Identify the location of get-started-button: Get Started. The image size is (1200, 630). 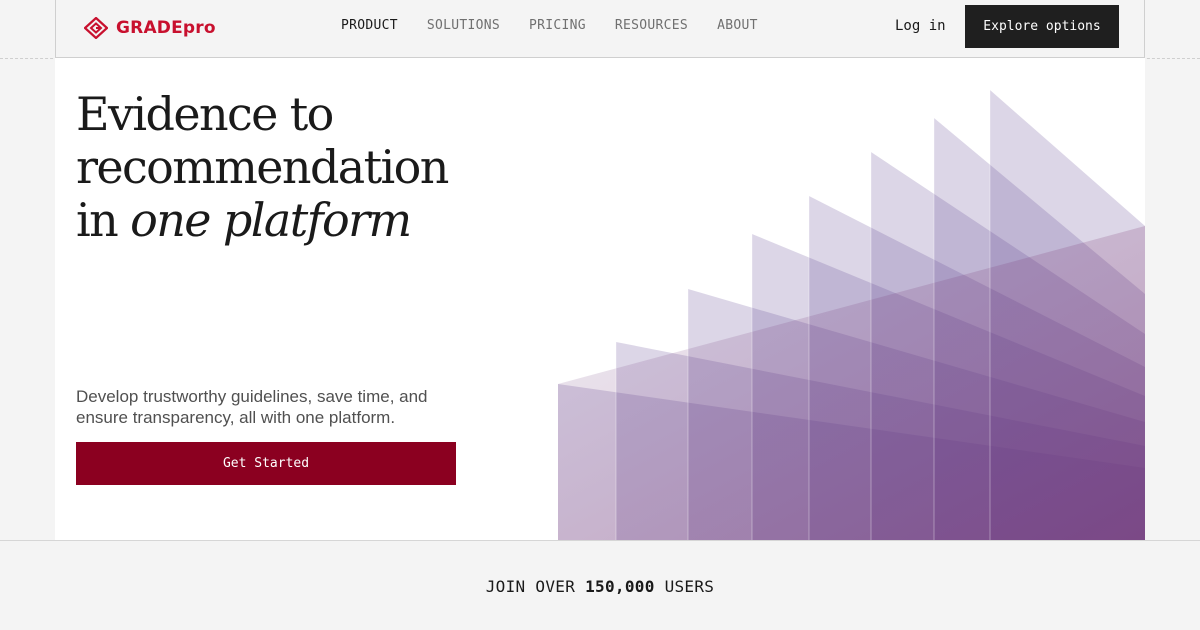
(266, 463).